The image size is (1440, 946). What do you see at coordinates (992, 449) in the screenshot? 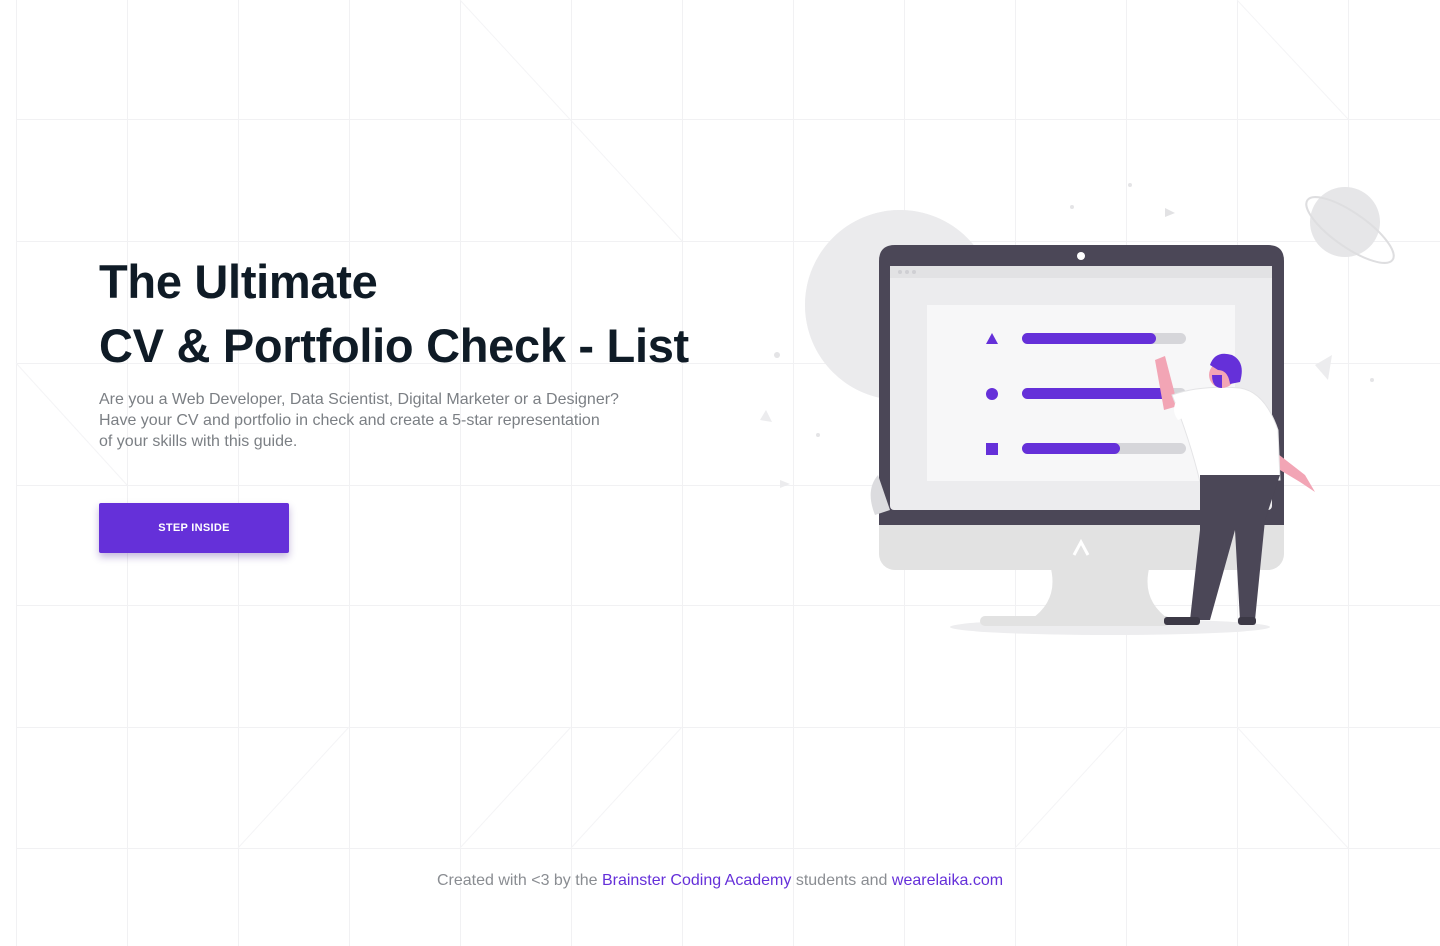
I see `square-icon` at bounding box center [992, 449].